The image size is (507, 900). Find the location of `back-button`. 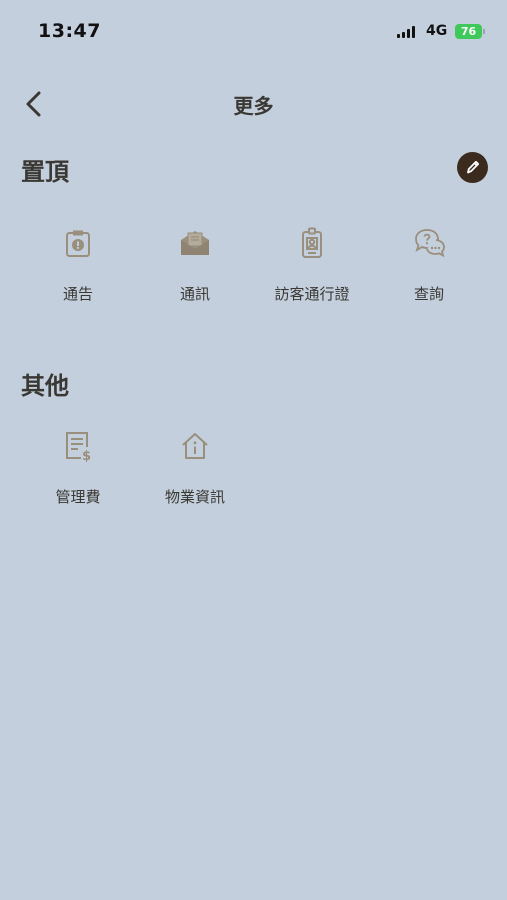

back-button is located at coordinates (36, 104).